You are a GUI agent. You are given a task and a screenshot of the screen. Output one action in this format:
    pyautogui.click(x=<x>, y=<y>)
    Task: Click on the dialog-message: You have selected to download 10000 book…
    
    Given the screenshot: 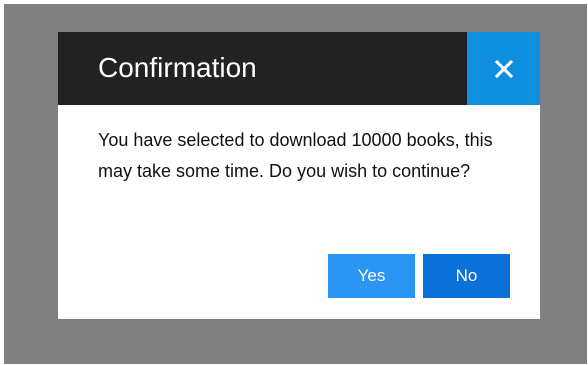 What is the action you would take?
    pyautogui.click(x=295, y=155)
    